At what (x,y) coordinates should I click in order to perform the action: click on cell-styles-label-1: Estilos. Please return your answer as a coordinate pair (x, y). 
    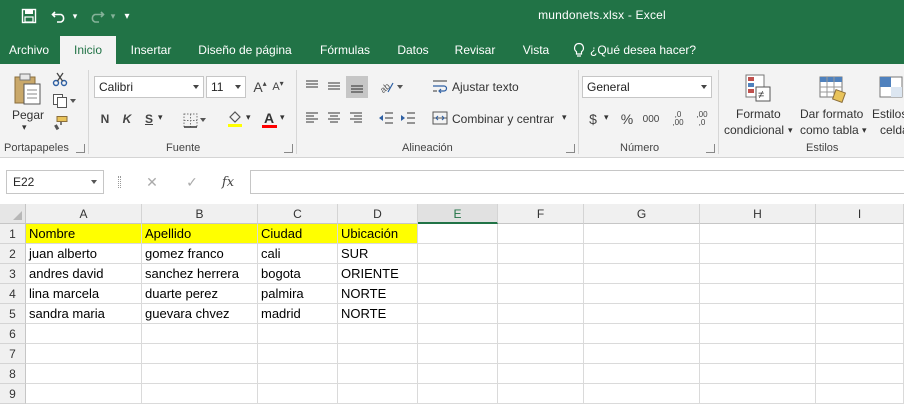
    Looking at the image, I should click on (888, 114).